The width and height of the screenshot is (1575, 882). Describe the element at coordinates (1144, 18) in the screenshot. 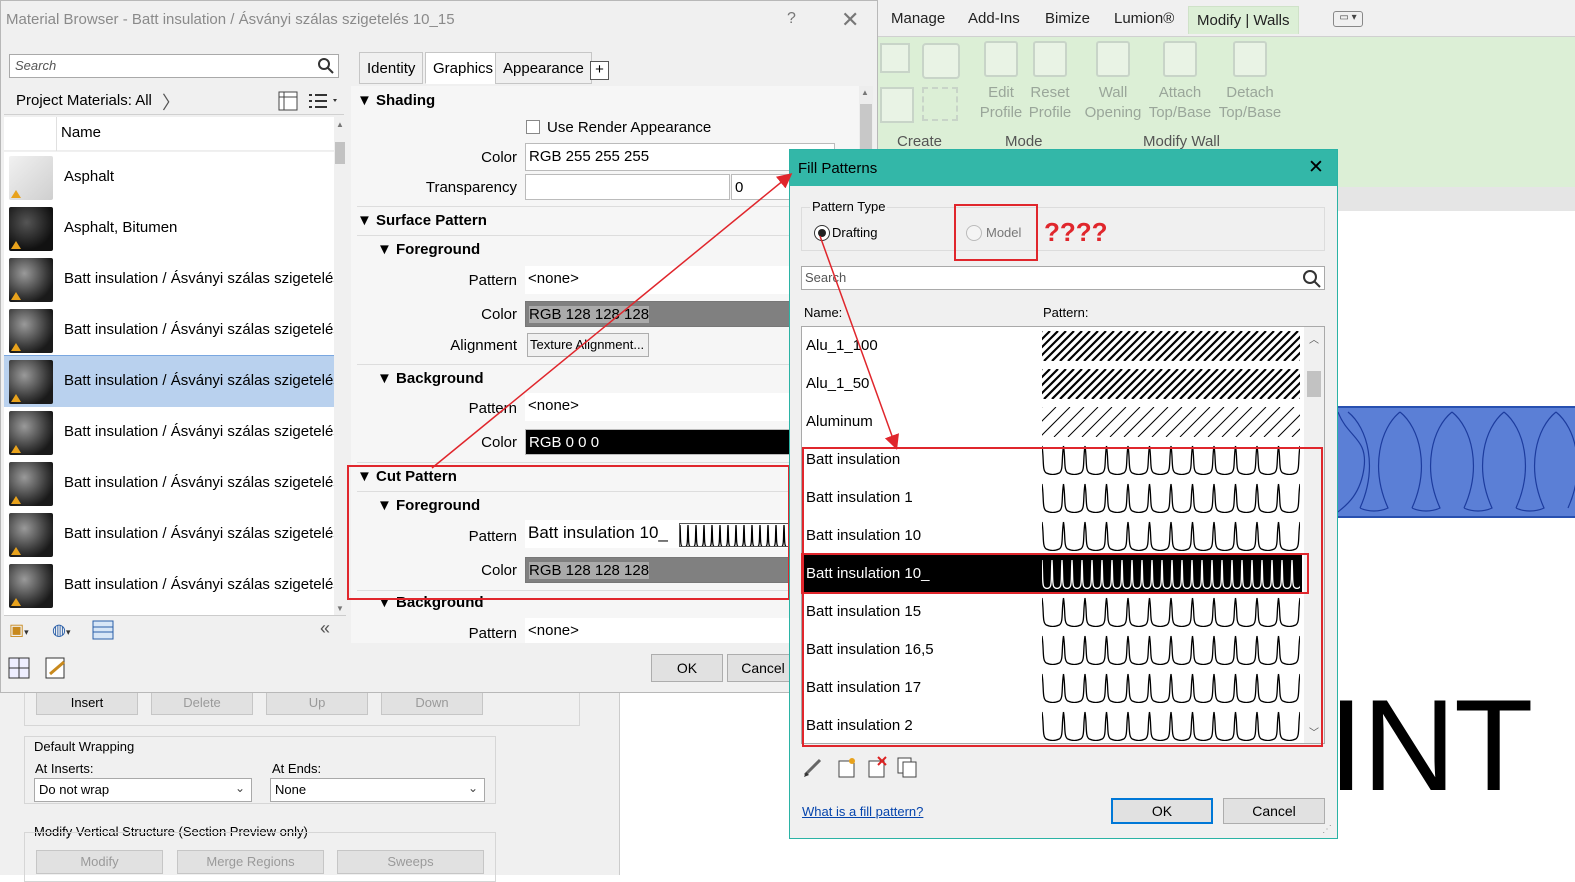

I see `tab-lumion: Lumion®` at that location.